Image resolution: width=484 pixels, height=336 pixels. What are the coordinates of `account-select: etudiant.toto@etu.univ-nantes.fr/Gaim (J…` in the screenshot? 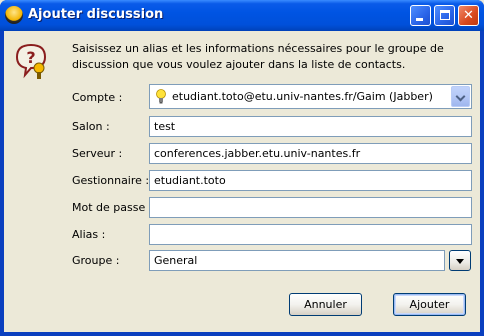 It's located at (310, 96).